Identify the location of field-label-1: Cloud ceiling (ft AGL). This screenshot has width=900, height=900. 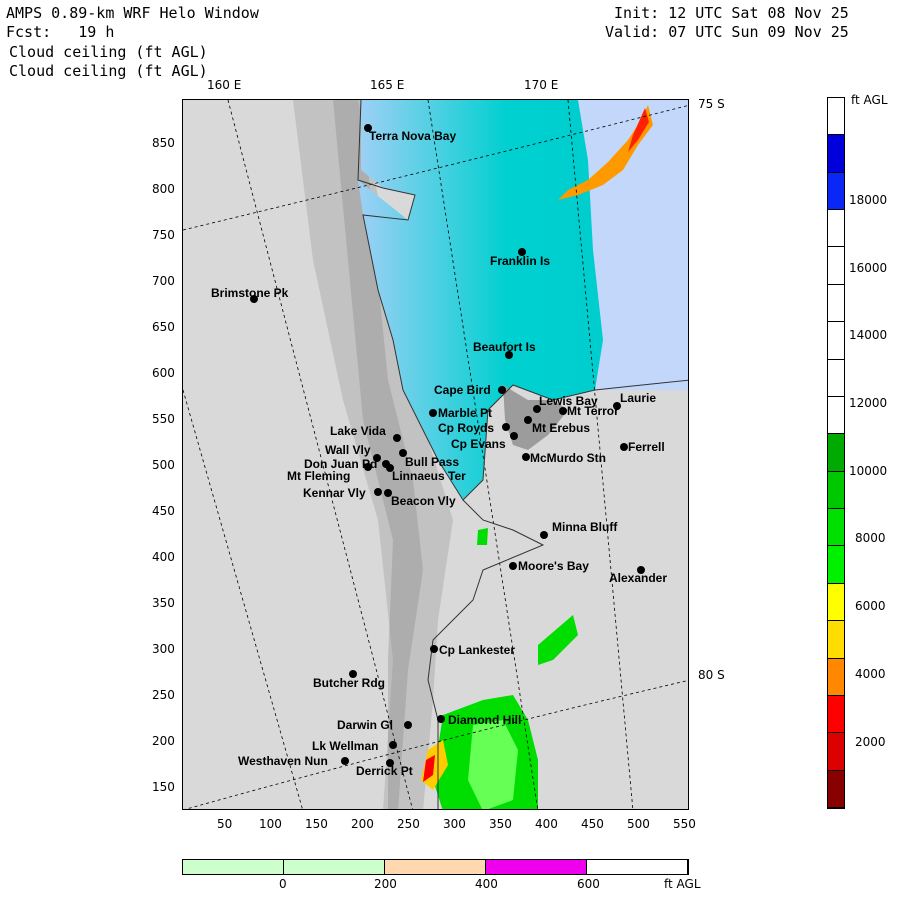
(108, 52).